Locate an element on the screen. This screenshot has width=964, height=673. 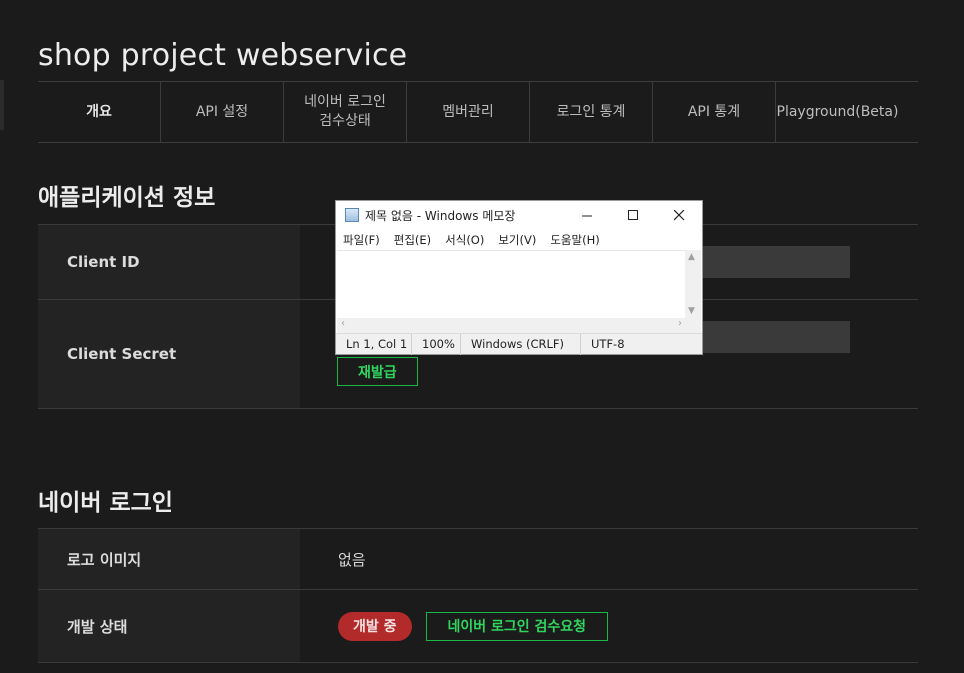
notepad-menubar: 파일(F) 편집(E) 서식(O) 보기(V) 도움말(H) is located at coordinates (519, 239).